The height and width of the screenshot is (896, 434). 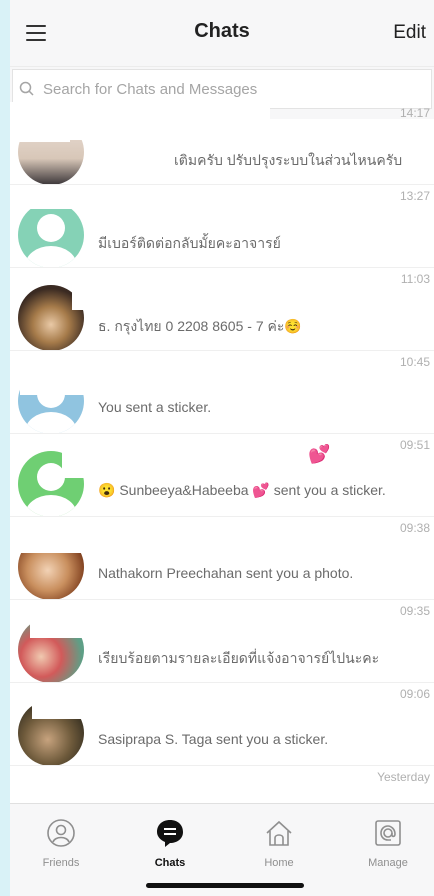 What do you see at coordinates (222, 31) in the screenshot?
I see `page-title: Chats` at bounding box center [222, 31].